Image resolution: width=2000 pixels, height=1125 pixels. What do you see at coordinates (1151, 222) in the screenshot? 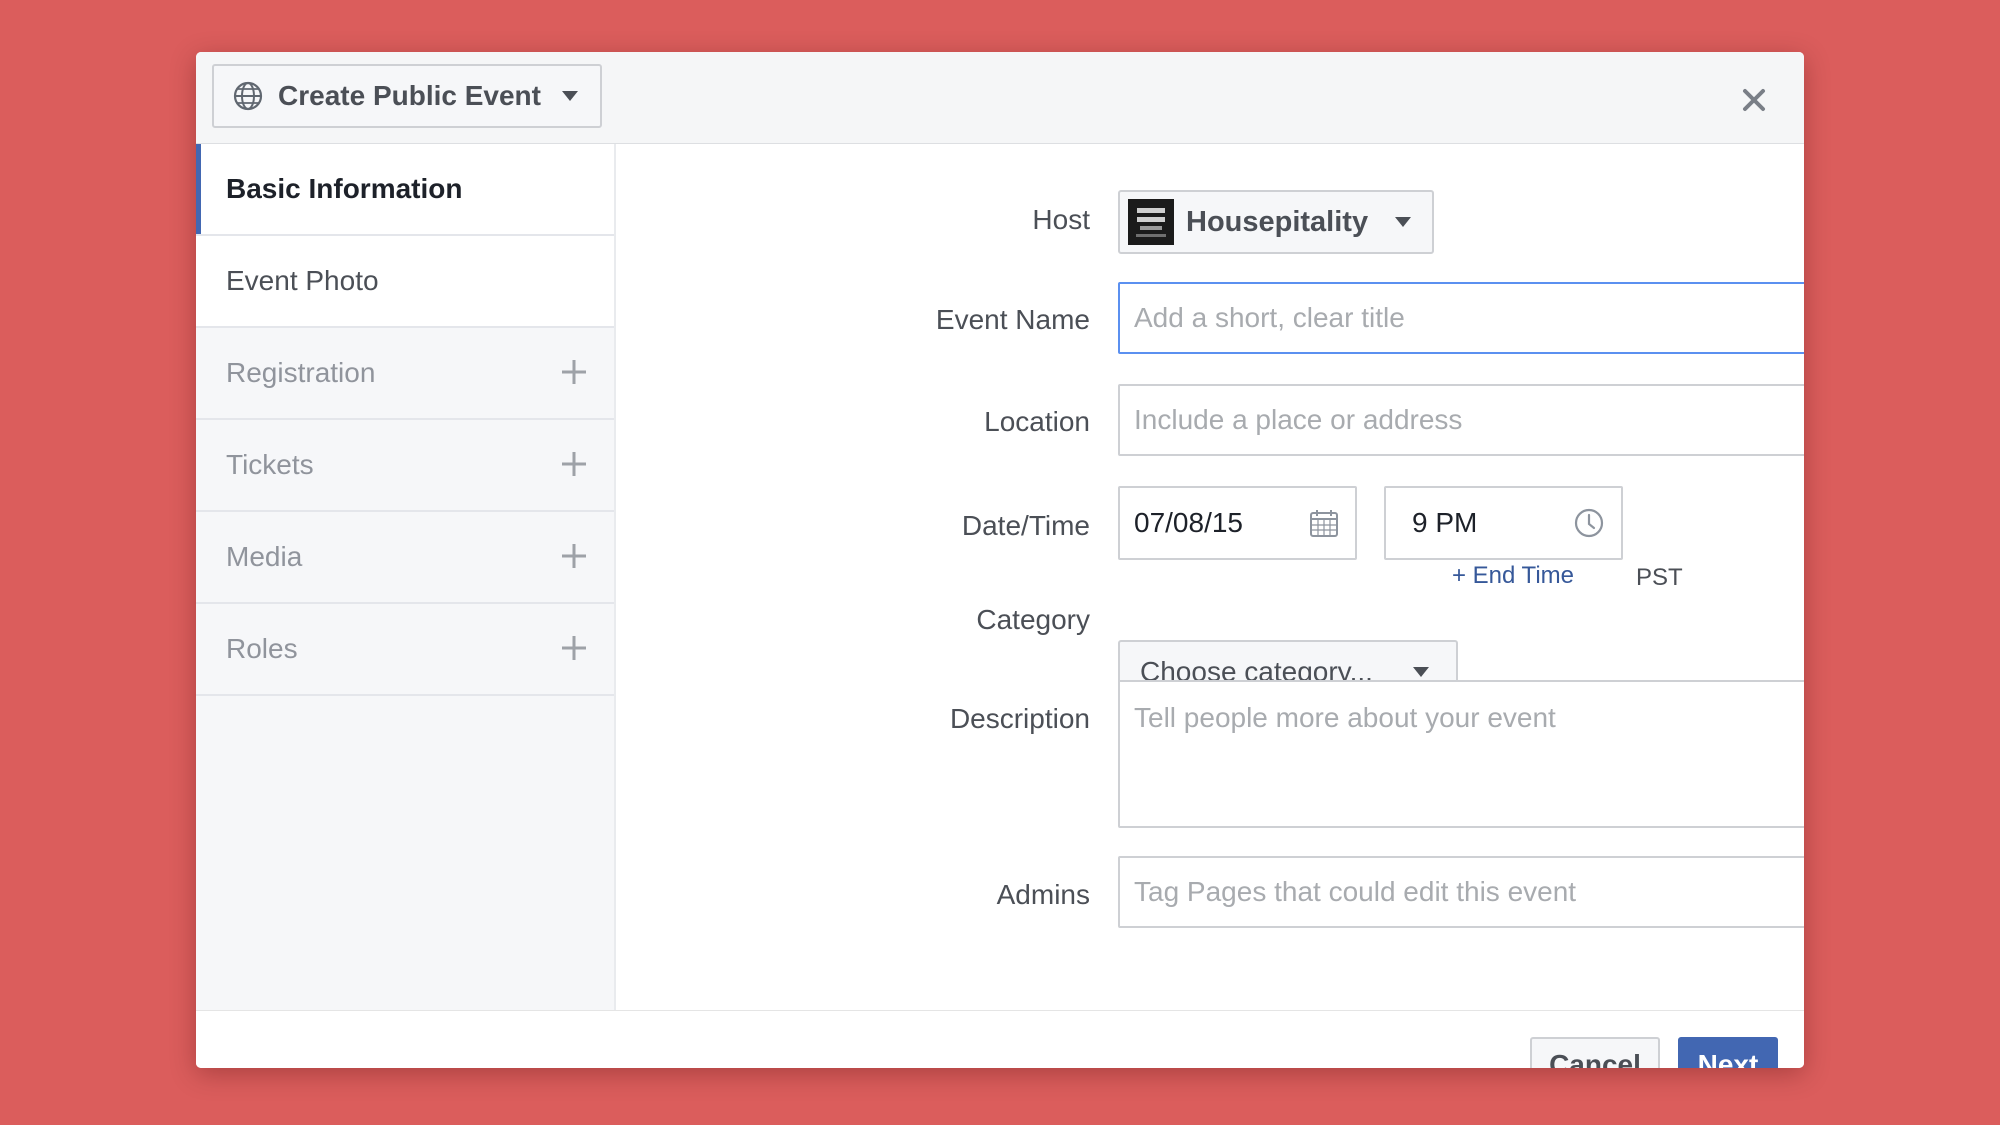
I see `host-avatar` at bounding box center [1151, 222].